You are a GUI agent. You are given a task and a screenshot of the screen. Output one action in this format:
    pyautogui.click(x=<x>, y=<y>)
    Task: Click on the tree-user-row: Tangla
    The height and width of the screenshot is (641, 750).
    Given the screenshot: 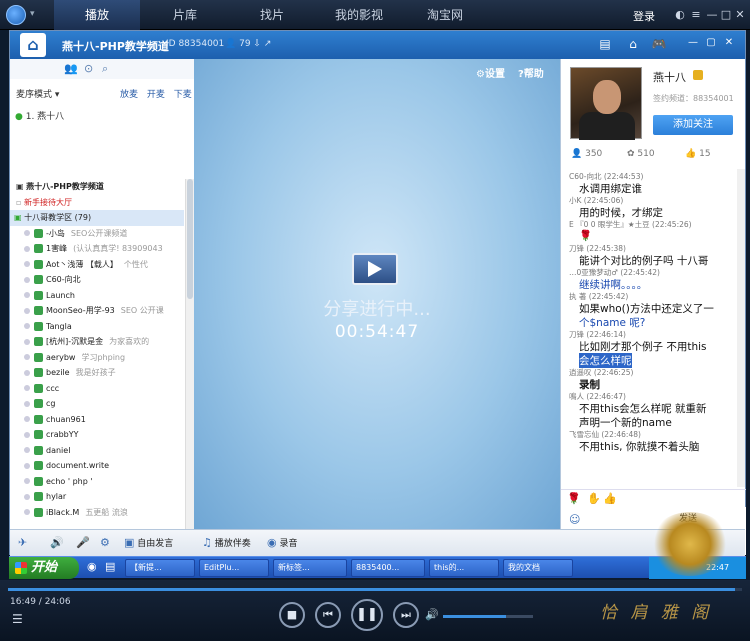 What is the action you would take?
    pyautogui.click(x=97, y=327)
    